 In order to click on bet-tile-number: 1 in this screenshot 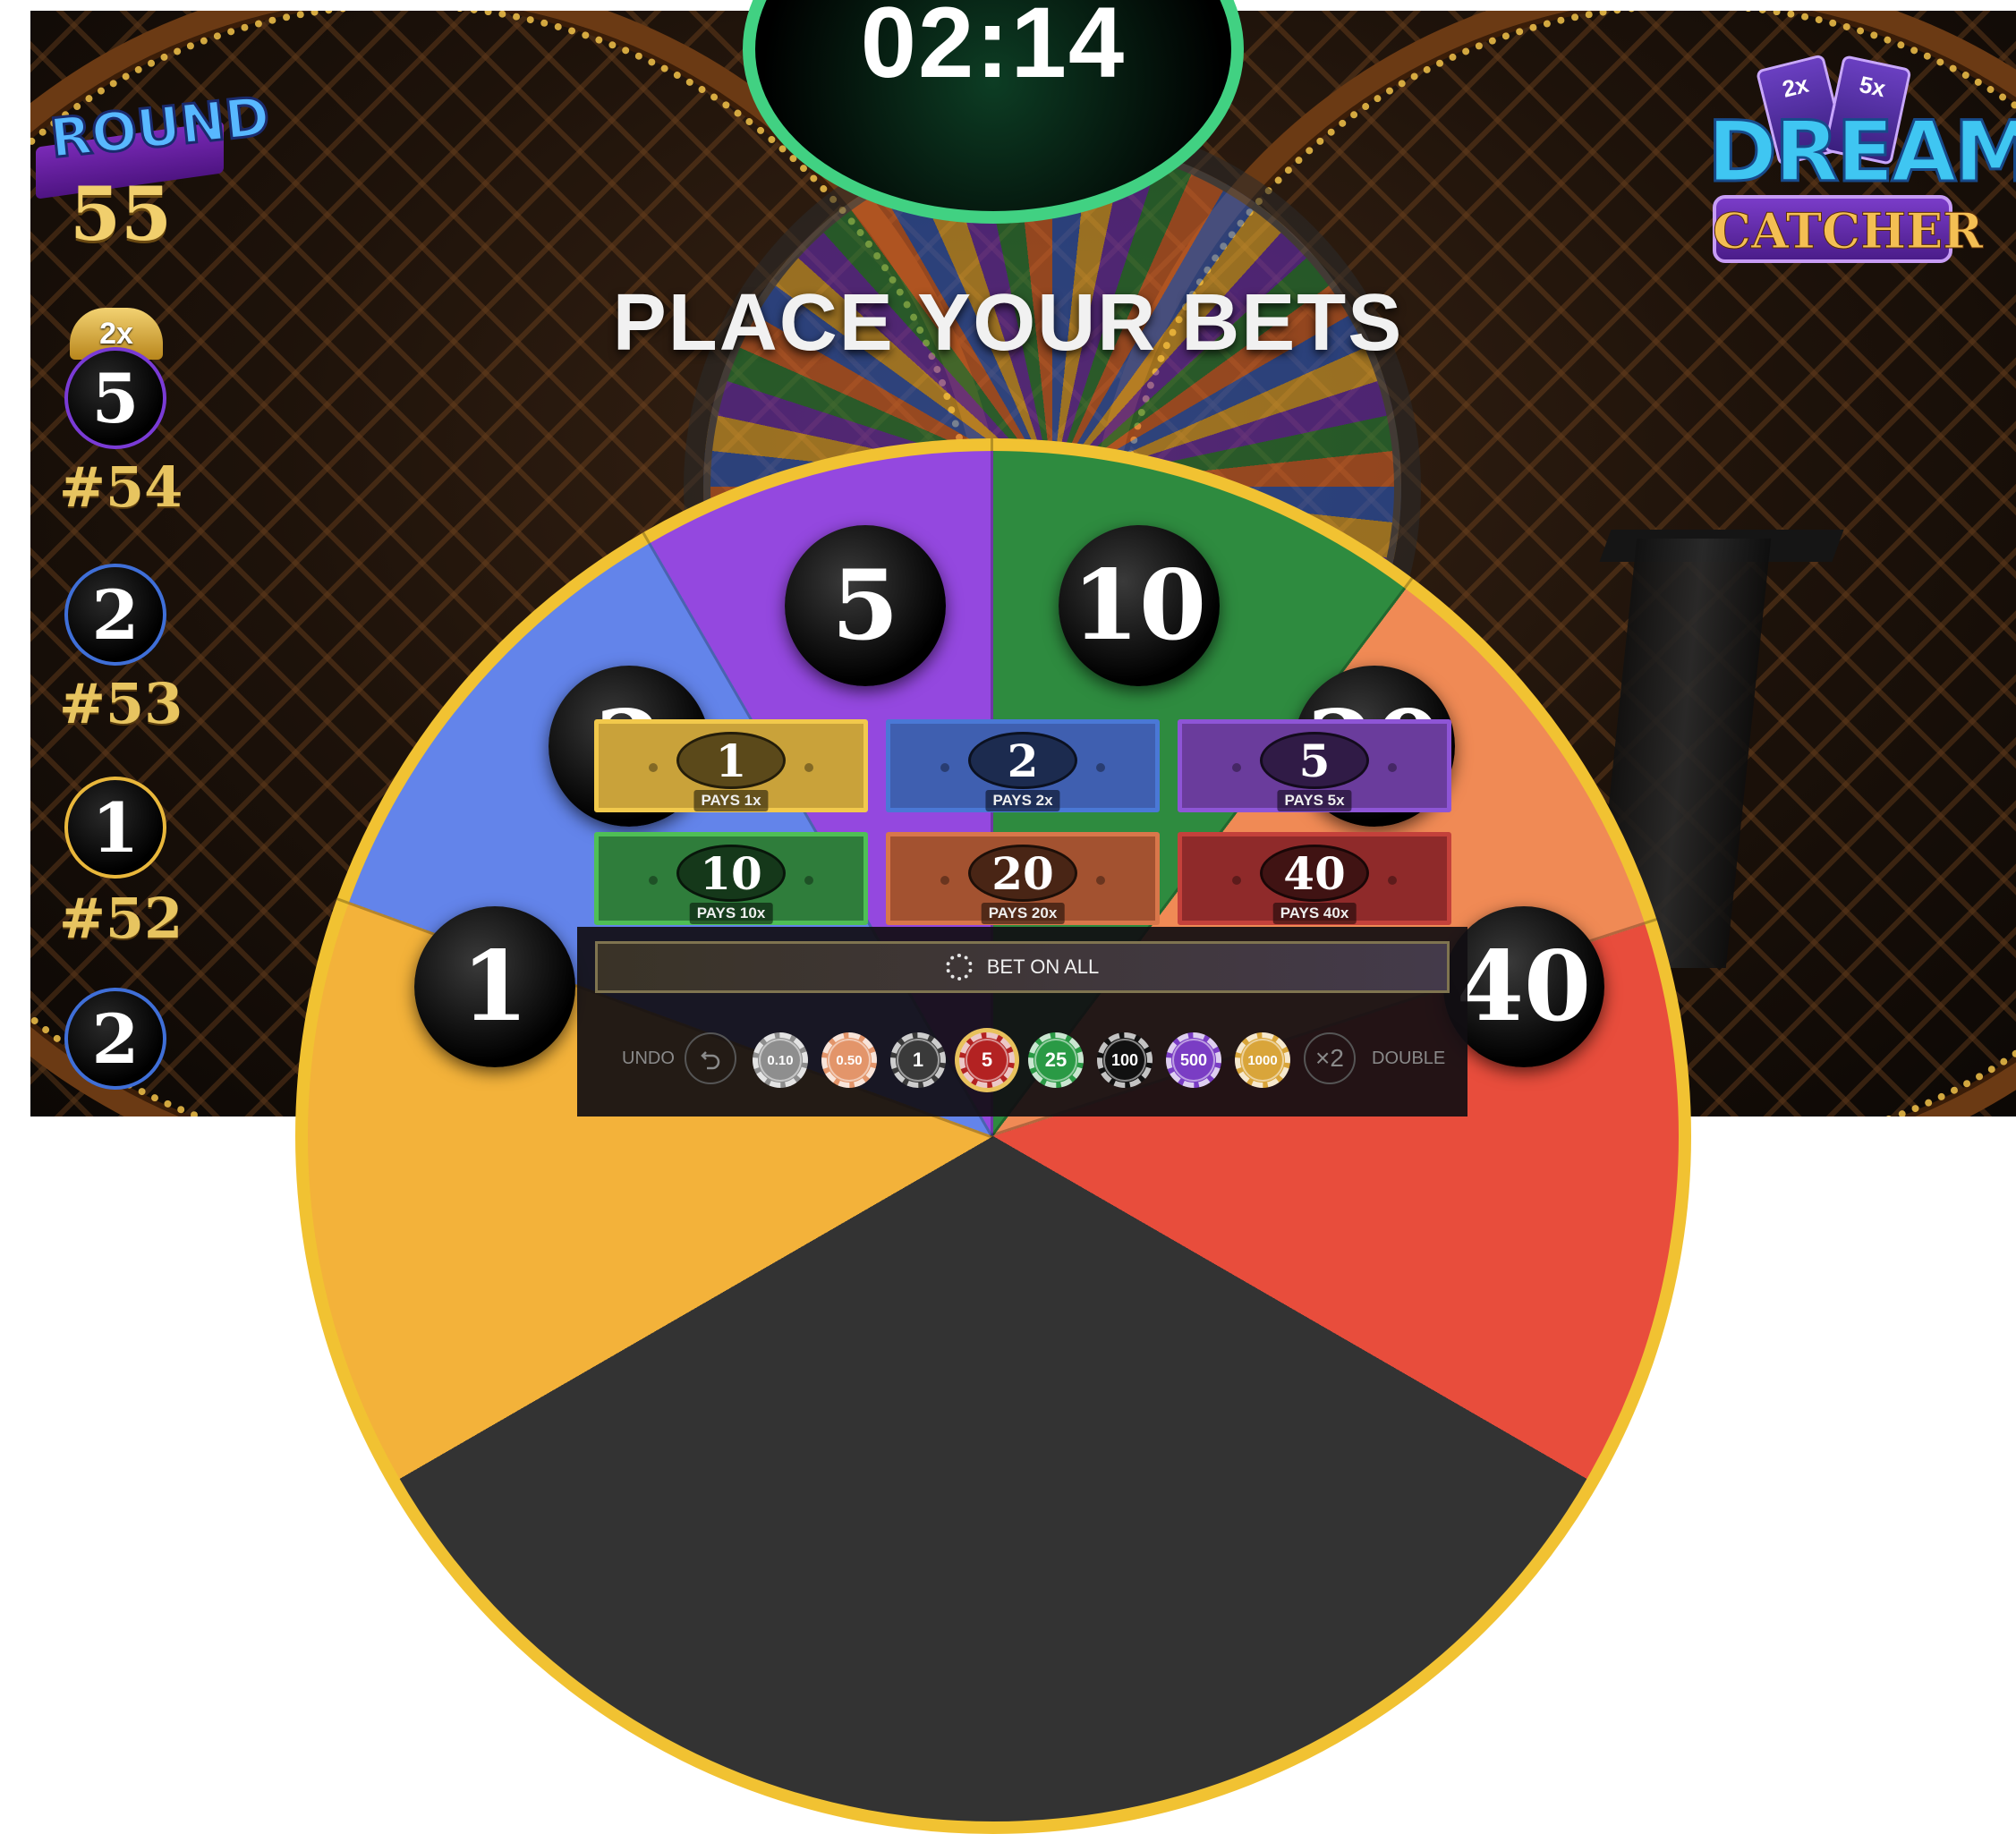, I will do `click(731, 761)`.